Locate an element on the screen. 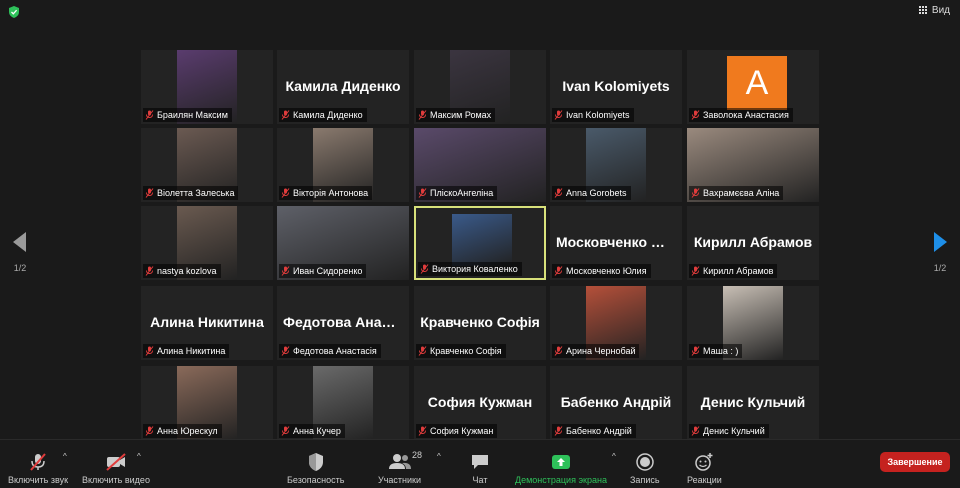 The height and width of the screenshot is (488, 960). participant-name: Вахрамєєва Аліна is located at coordinates (741, 193).